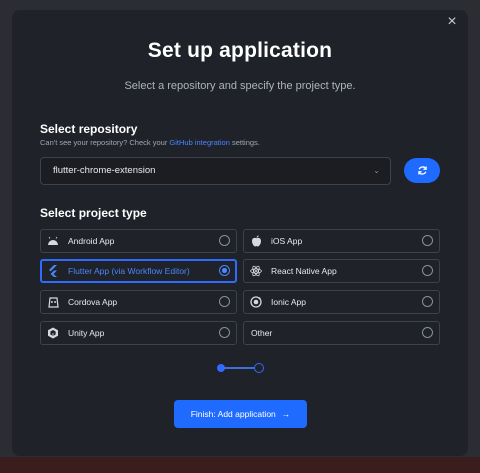  Describe the element at coordinates (93, 213) in the screenshot. I see `project-type-heading: Select project type` at that location.